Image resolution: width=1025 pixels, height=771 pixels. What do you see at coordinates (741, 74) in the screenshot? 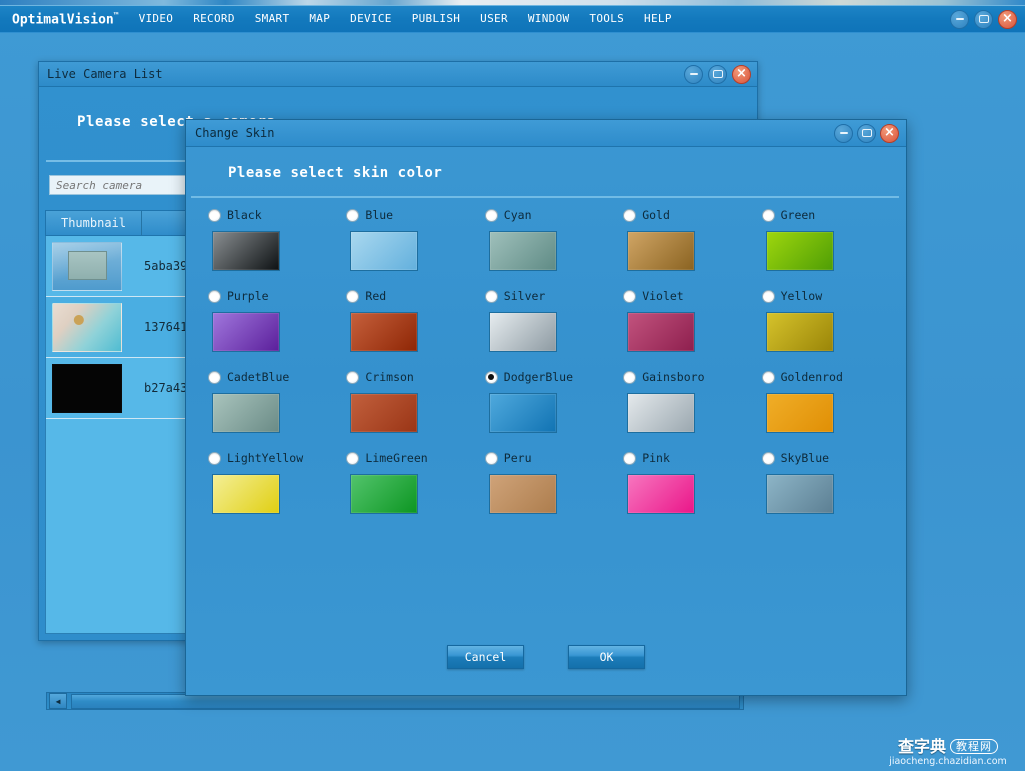
I see `camera-list-close-icon` at bounding box center [741, 74].